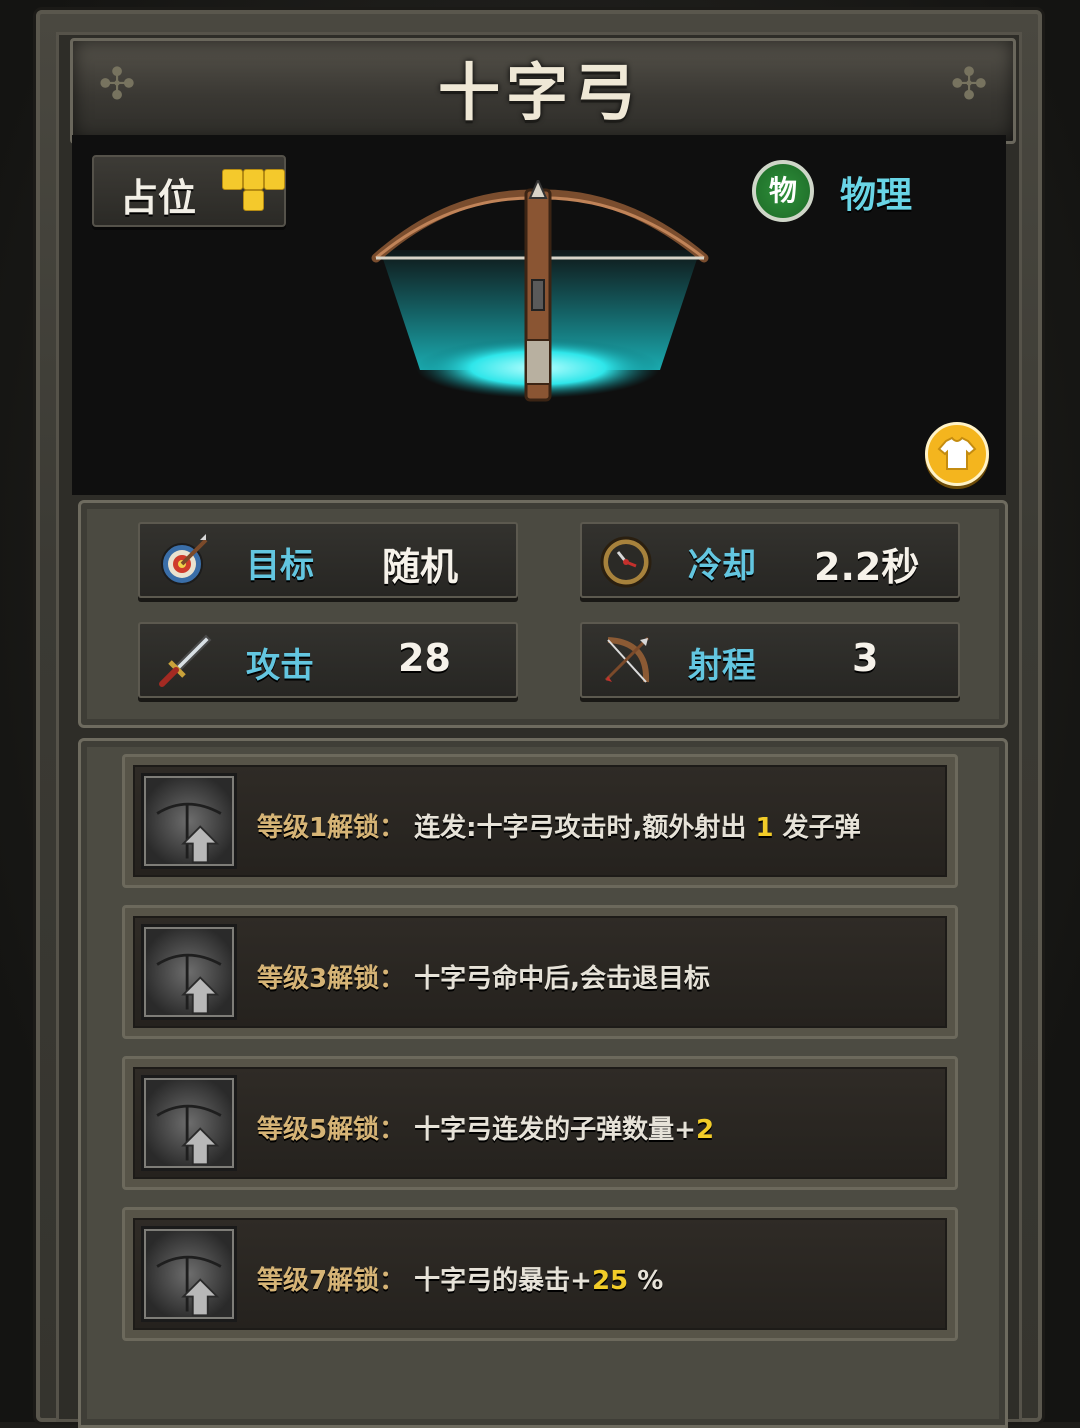 This screenshot has width=1080, height=1428. I want to click on stat-range: 射程 3, so click(770, 660).